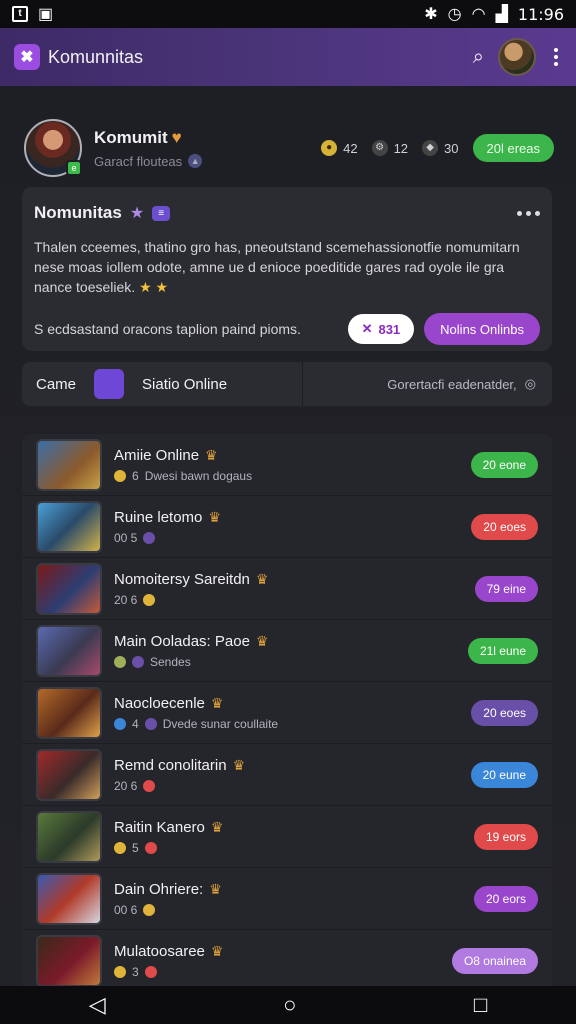 Image resolution: width=576 pixels, height=1024 pixels. What do you see at coordinates (494, 961) in the screenshot?
I see `row-status-pill: O8 onainea` at bounding box center [494, 961].